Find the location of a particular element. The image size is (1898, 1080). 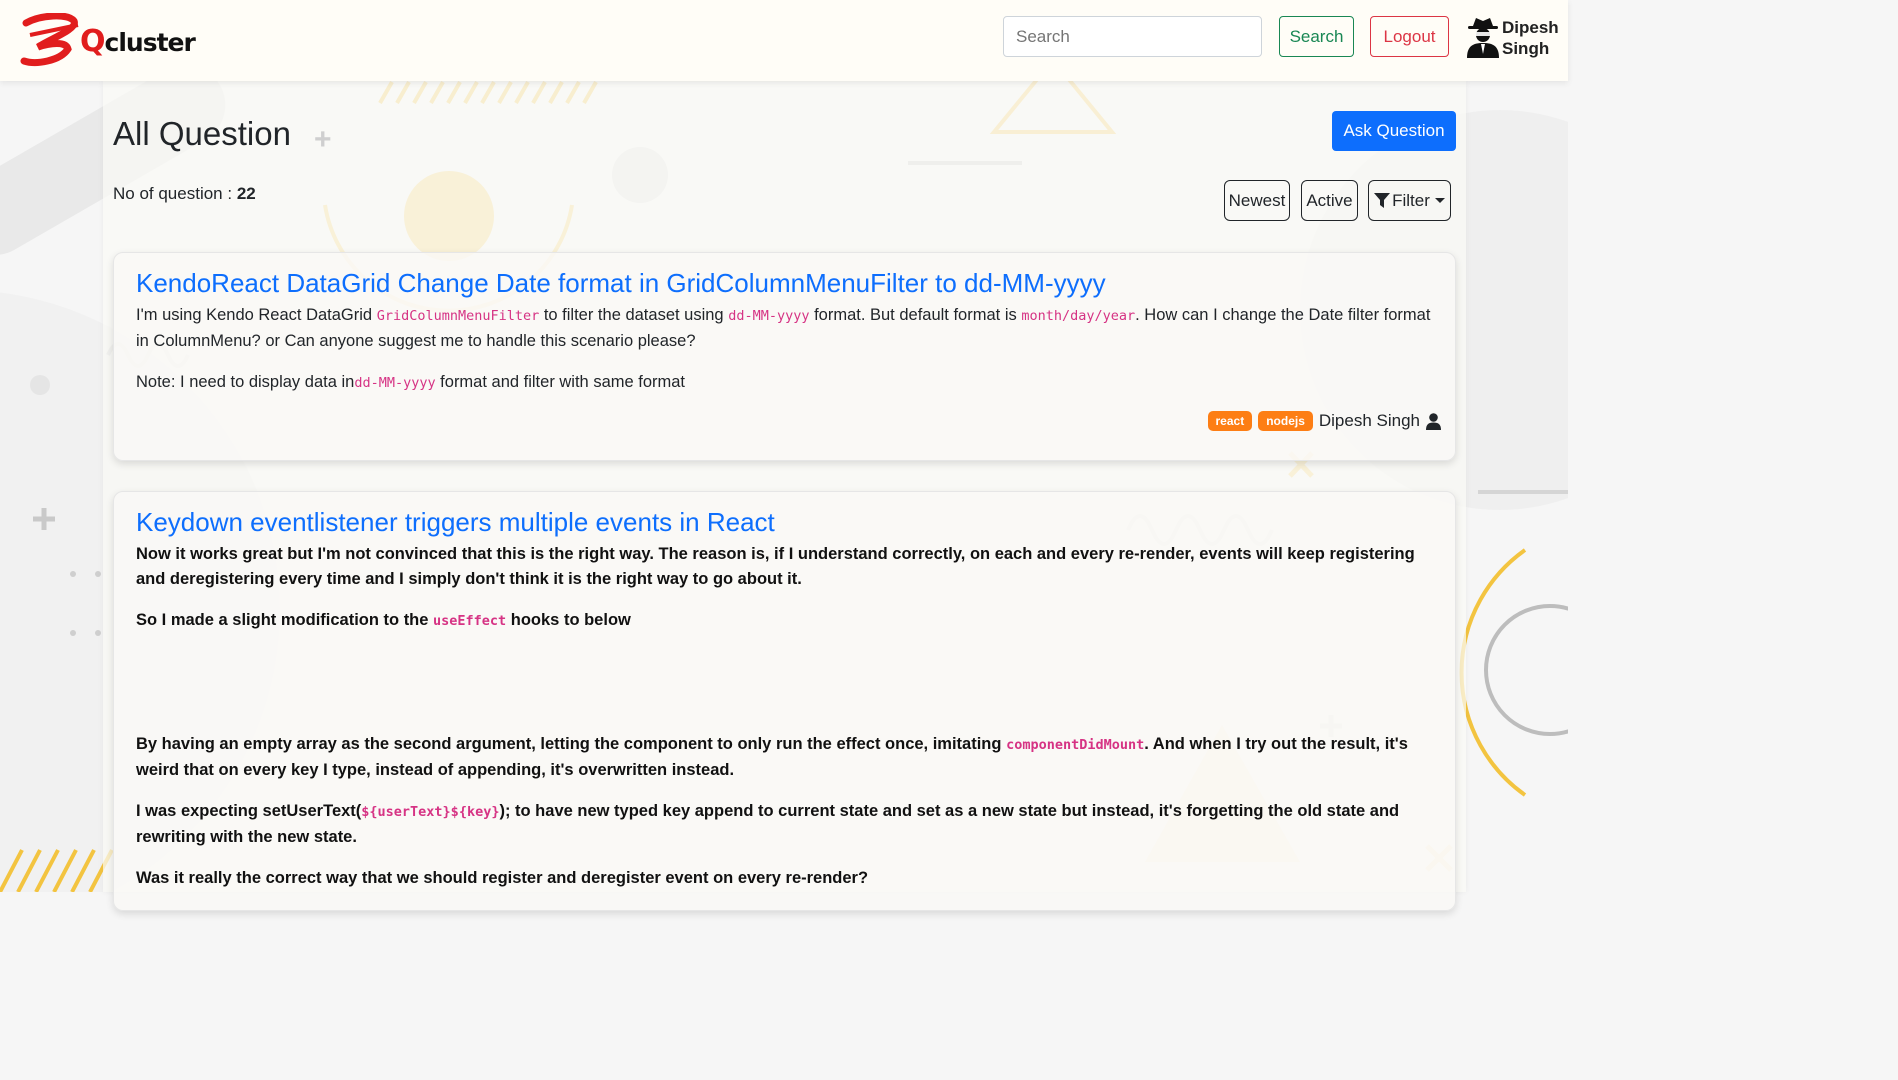

user-last-name: Singh is located at coordinates (1526, 48).